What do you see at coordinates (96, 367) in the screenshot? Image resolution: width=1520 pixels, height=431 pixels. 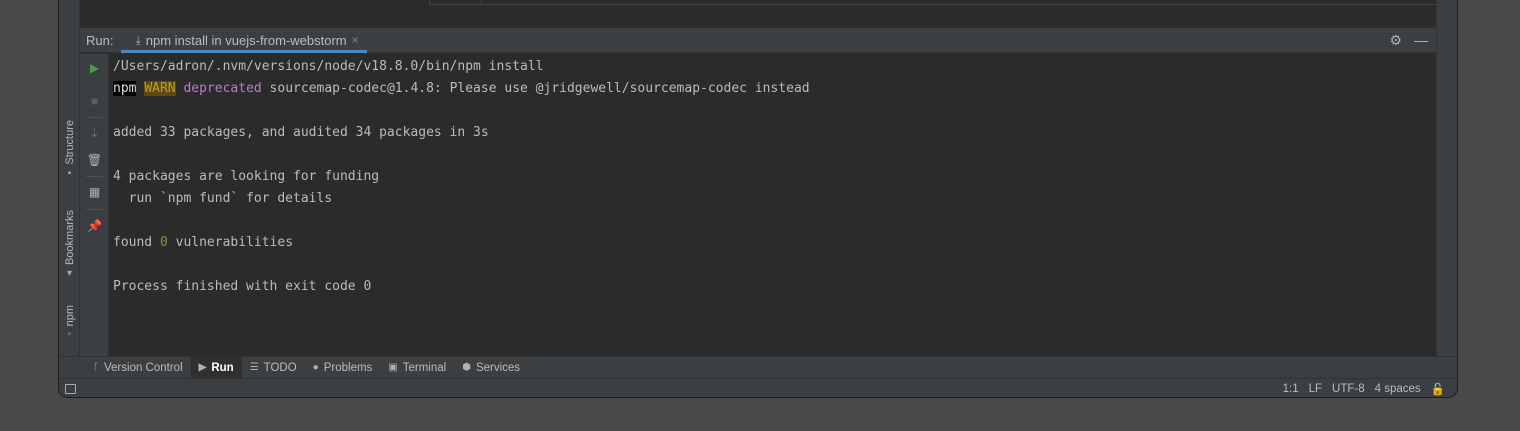 I see `branch-icon: ᚴ` at bounding box center [96, 367].